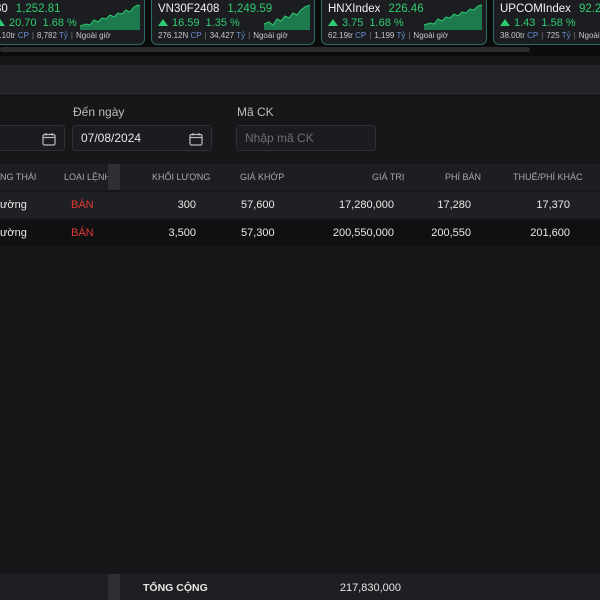 Image resolution: width=600 pixels, height=600 pixels. What do you see at coordinates (262, 177) in the screenshot?
I see `header-match-price: GIÁ KHỚP` at bounding box center [262, 177].